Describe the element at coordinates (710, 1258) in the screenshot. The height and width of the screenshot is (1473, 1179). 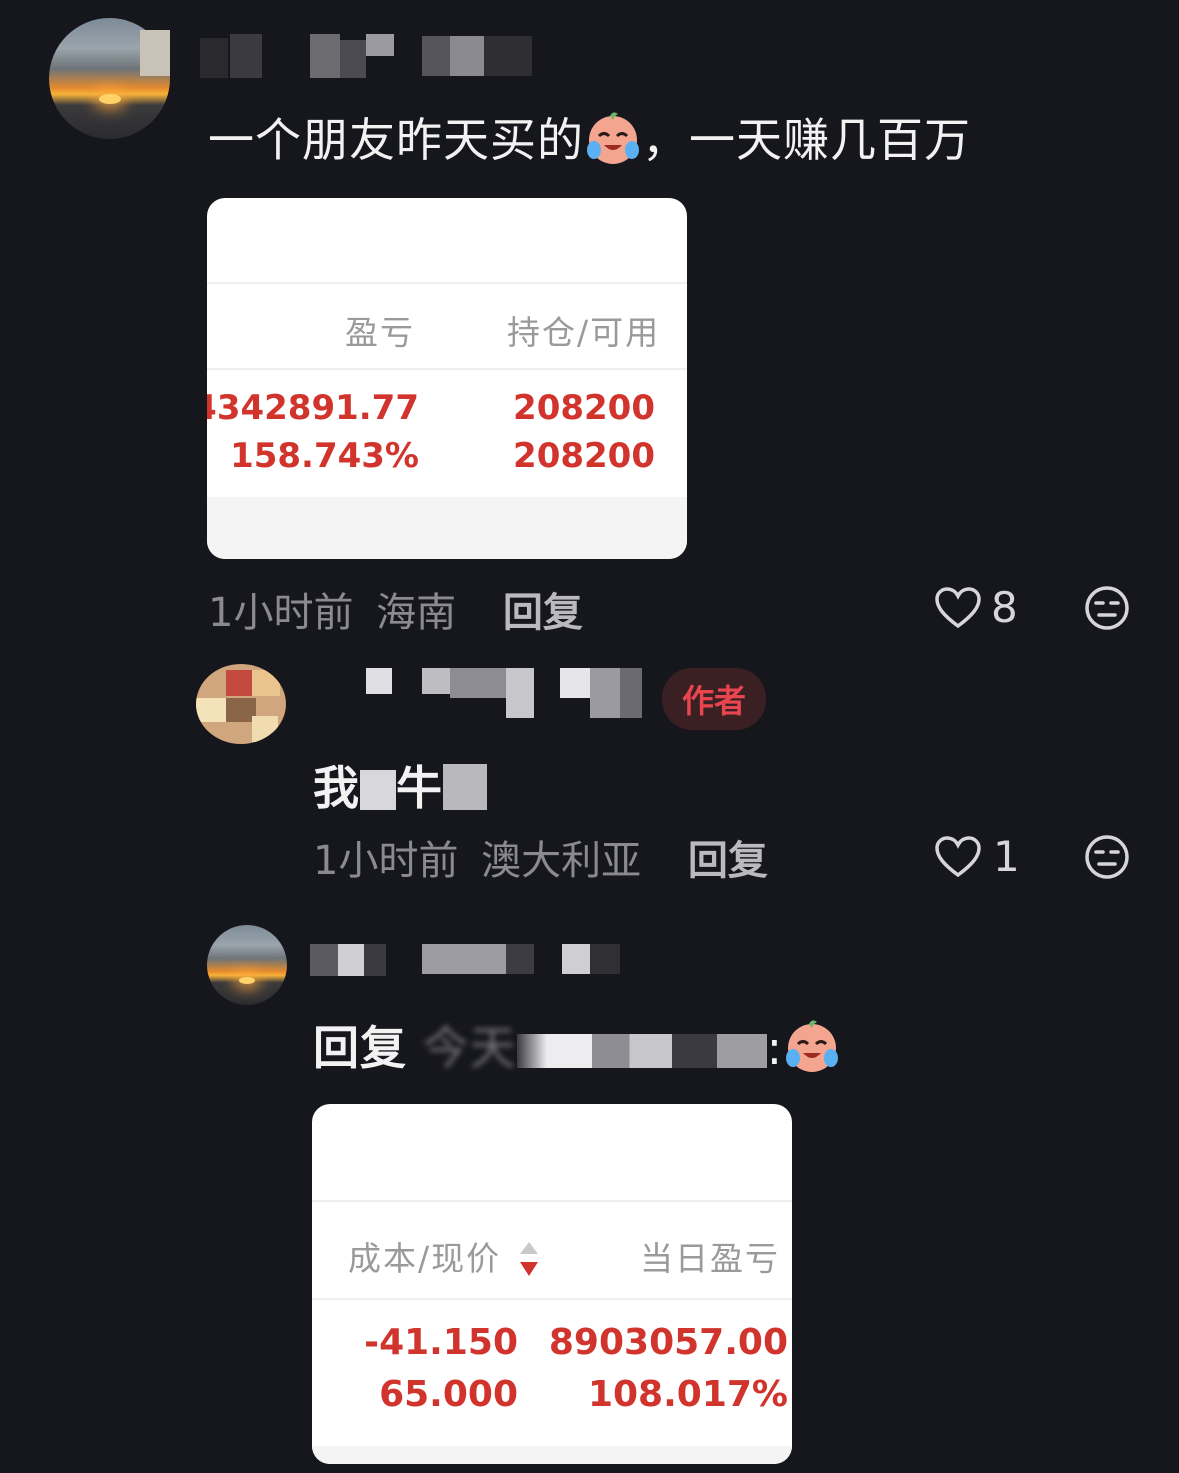
I see `column-header-daily-pnl: 当日盈亏` at that location.